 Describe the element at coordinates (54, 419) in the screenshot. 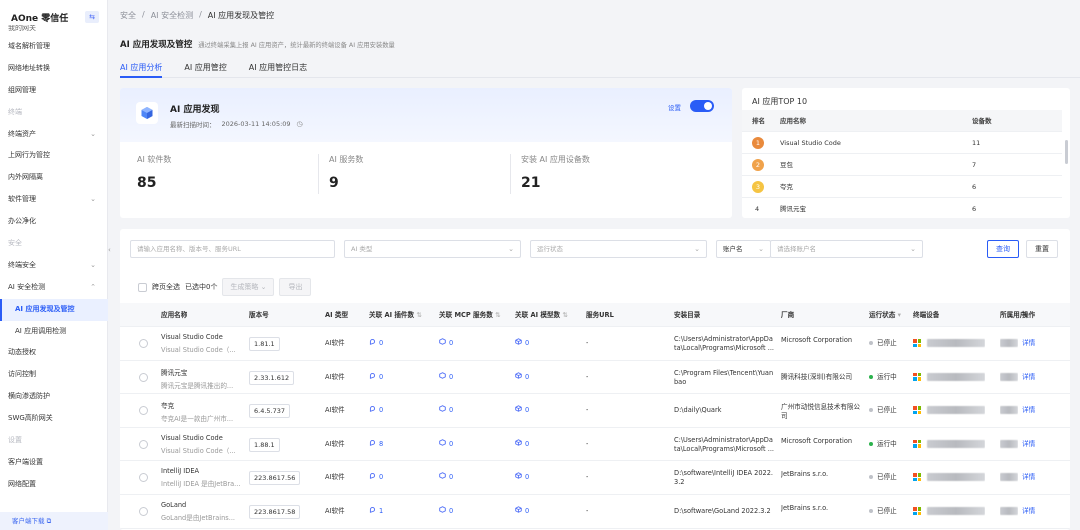

I see `sidebar-item-18: SWG高阶网关` at that location.